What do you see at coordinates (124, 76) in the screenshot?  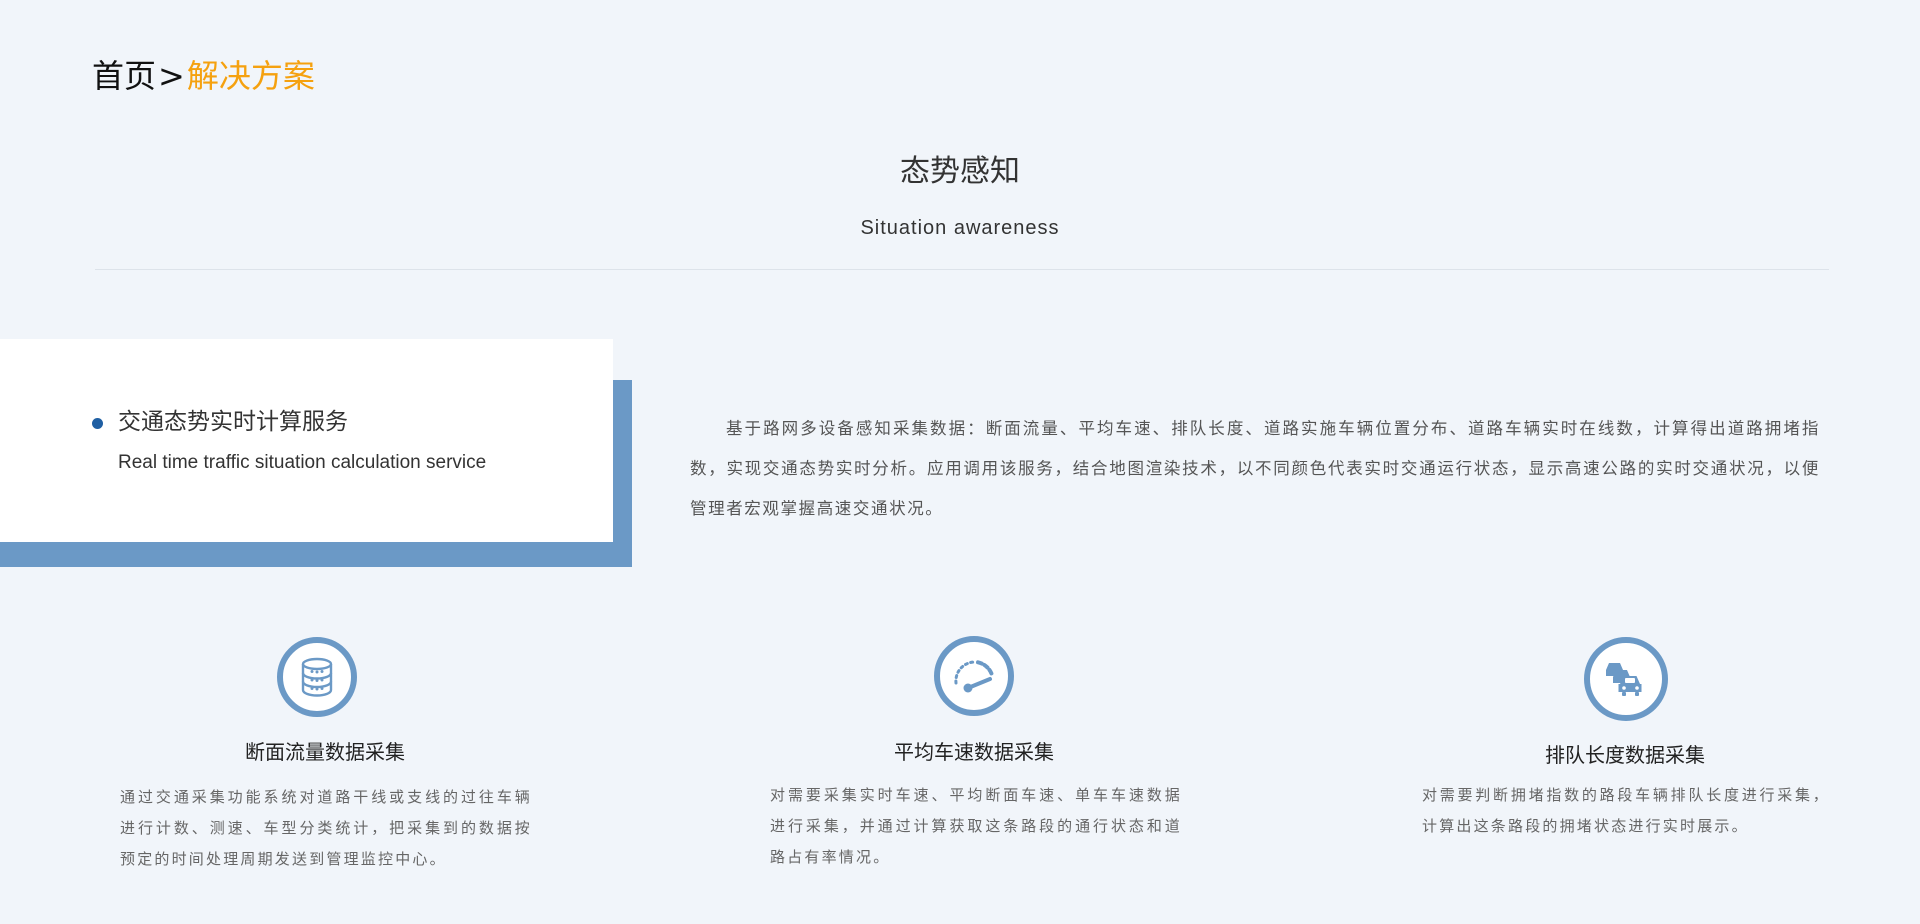 I see `breadcrumb-home-link: 首页` at bounding box center [124, 76].